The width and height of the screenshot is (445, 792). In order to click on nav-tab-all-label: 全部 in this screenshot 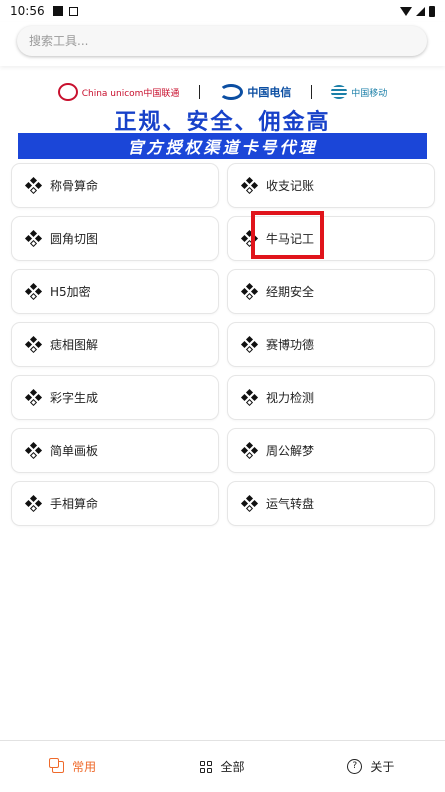, I will do `click(232, 767)`.